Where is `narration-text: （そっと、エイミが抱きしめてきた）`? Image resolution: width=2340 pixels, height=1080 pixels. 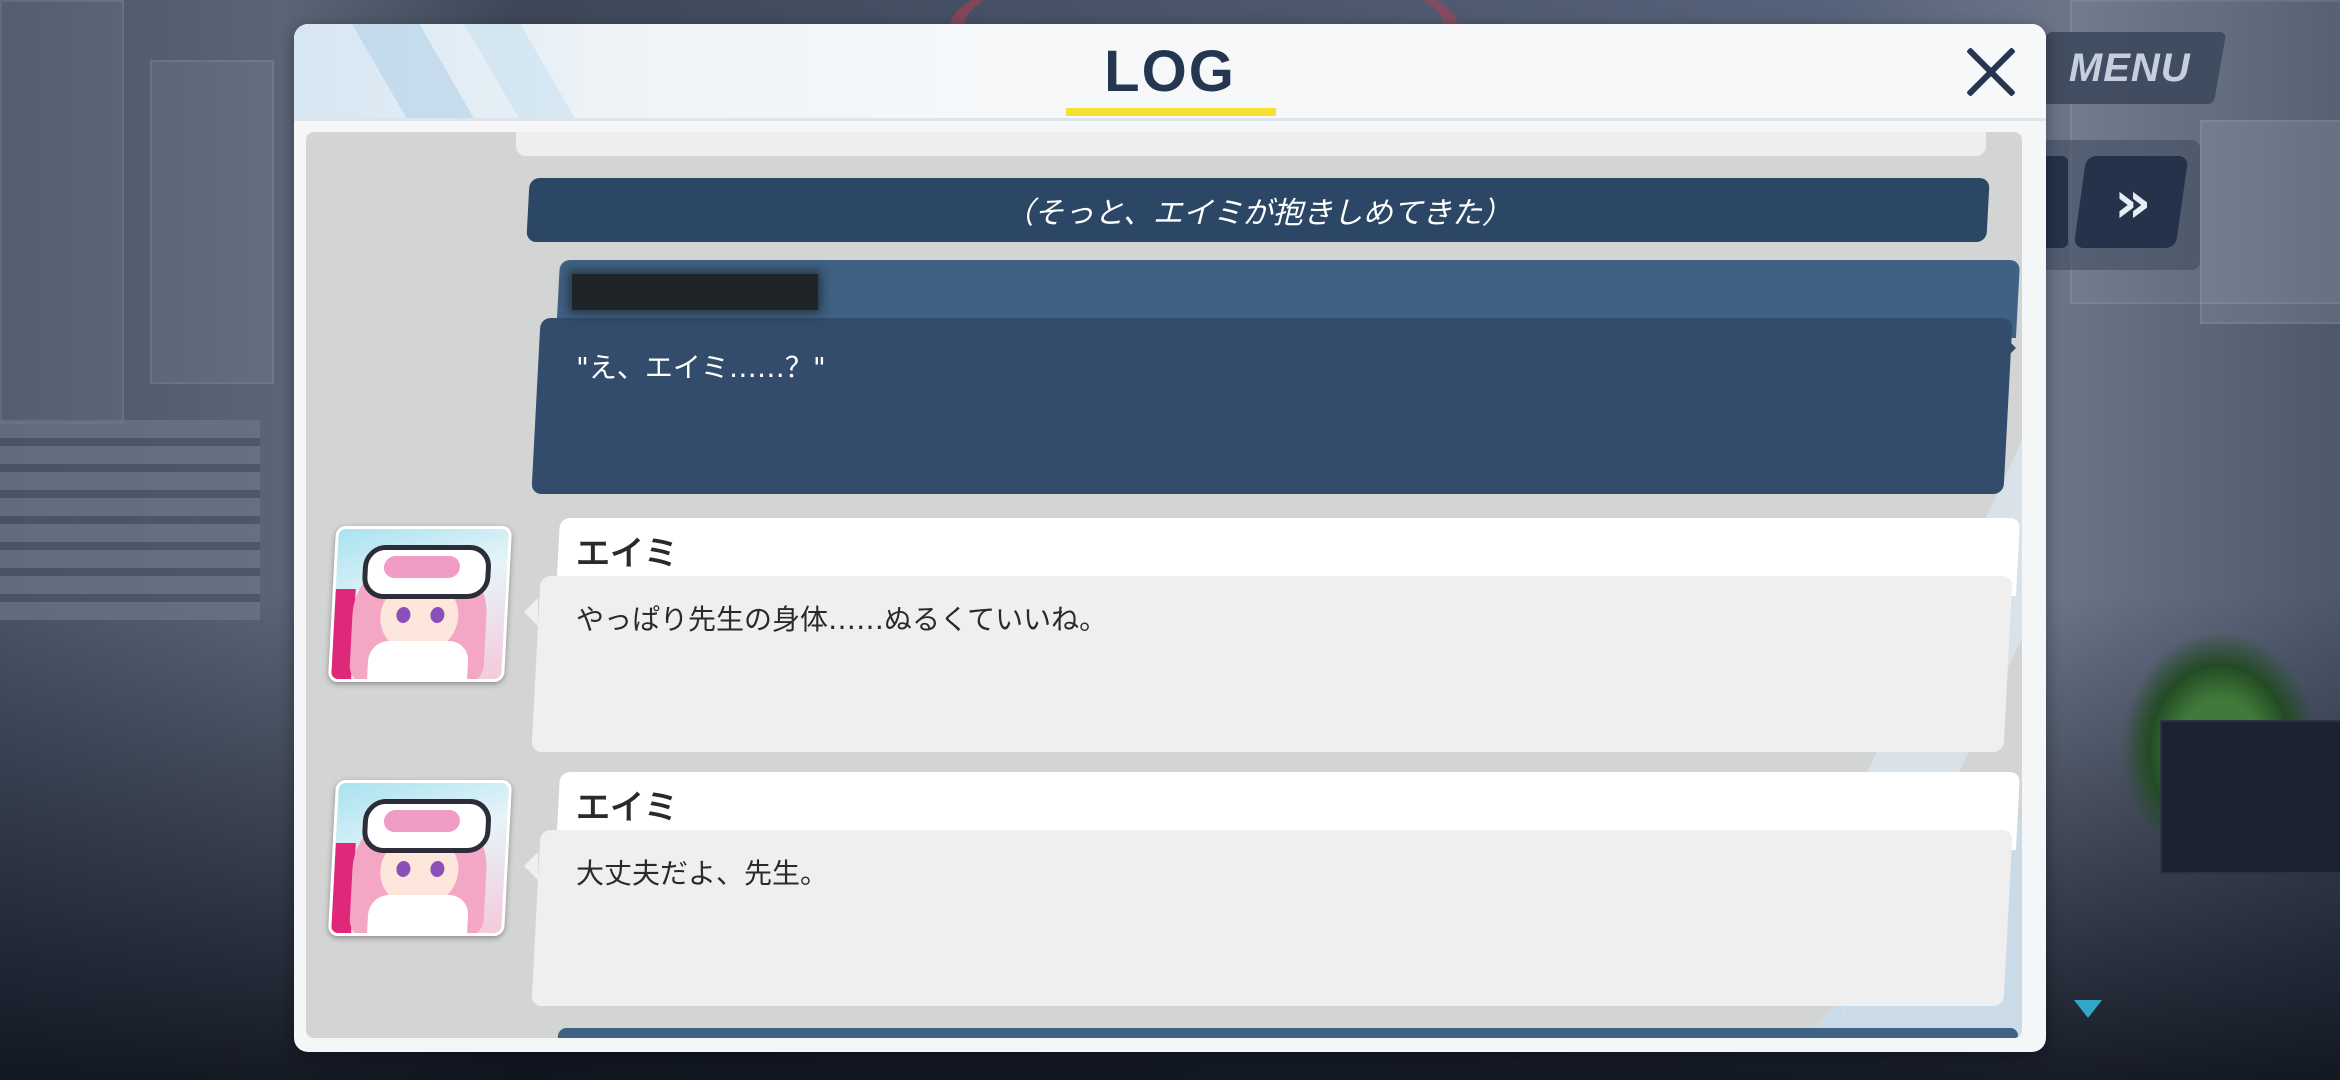
narration-text: （そっと、エイミが抱きしめてきた） is located at coordinates (1258, 213).